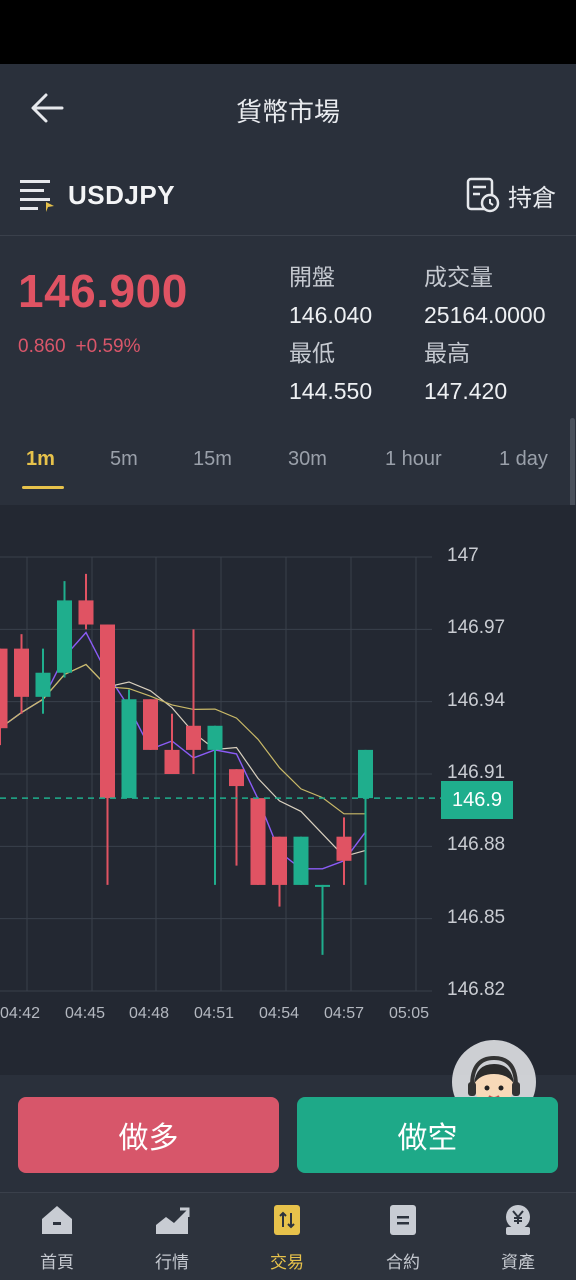 The image size is (576, 1280). What do you see at coordinates (403, 1263) in the screenshot?
I see `nav-label: 合約` at bounding box center [403, 1263].